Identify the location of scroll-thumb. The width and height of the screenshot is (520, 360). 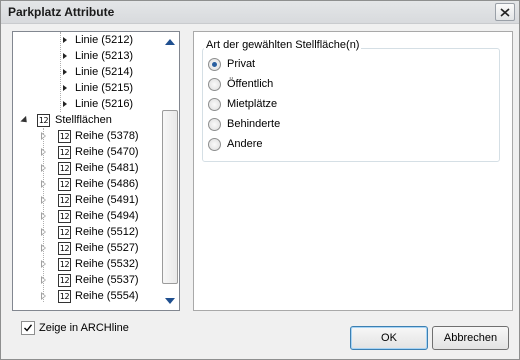
(170, 197).